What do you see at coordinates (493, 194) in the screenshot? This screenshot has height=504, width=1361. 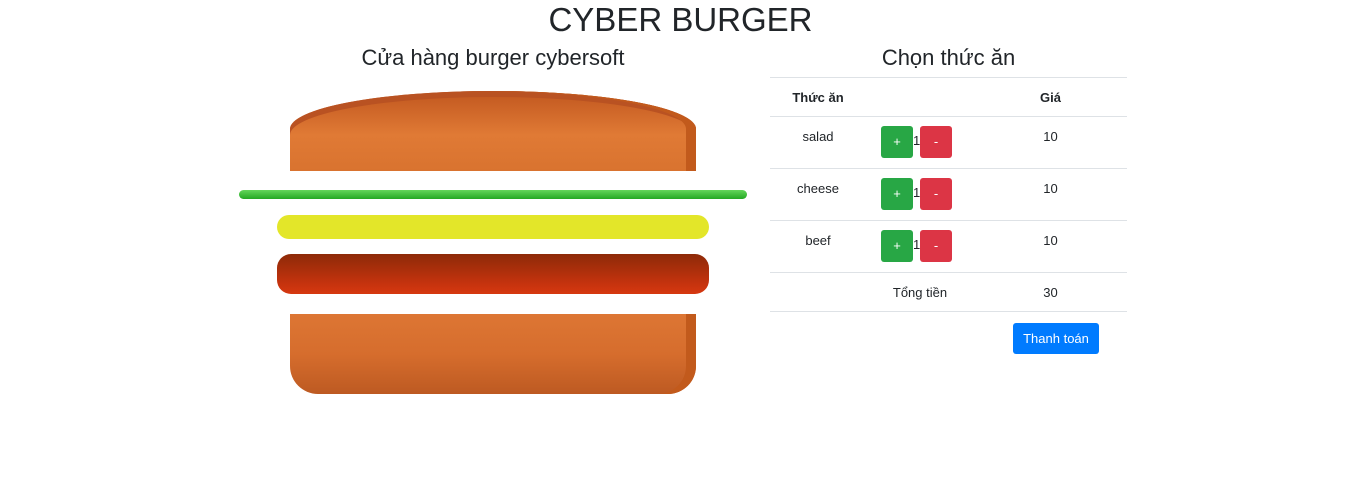 I see `salad-layer` at bounding box center [493, 194].